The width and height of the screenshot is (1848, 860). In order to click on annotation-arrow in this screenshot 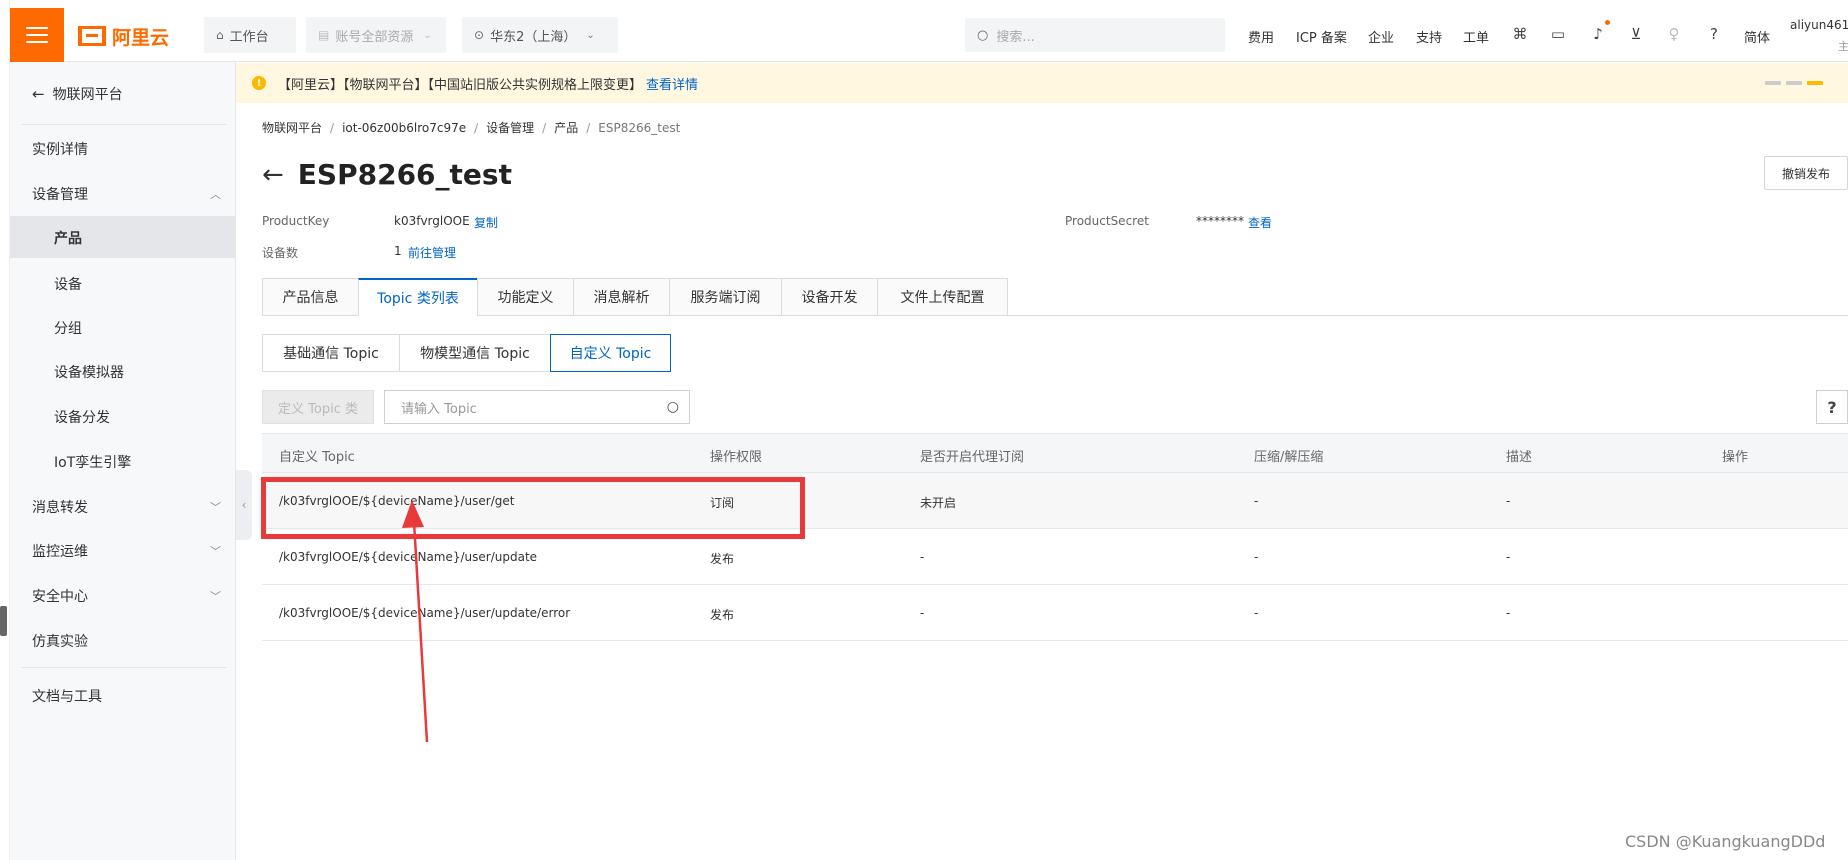, I will do `click(415, 621)`.